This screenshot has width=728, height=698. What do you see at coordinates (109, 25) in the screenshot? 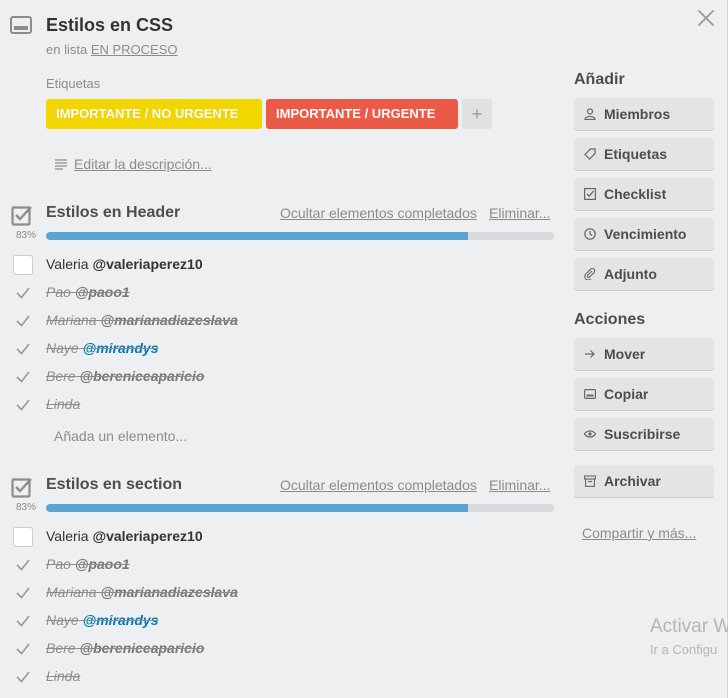
I see `card-title: Estilos en CSS` at bounding box center [109, 25].